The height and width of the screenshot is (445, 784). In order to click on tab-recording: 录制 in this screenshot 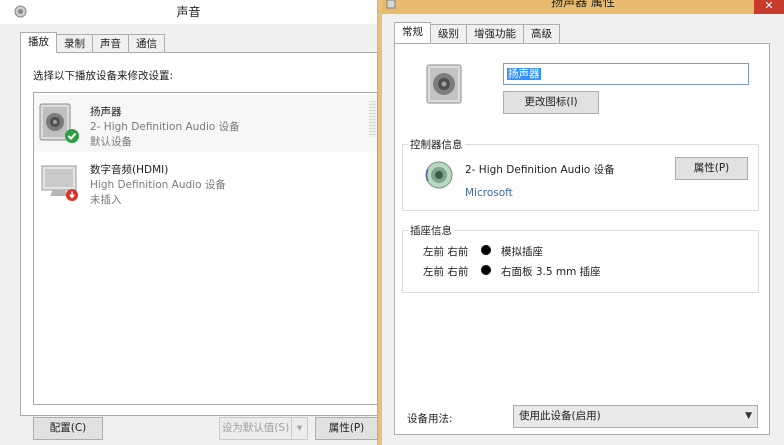, I will do `click(74, 43)`.